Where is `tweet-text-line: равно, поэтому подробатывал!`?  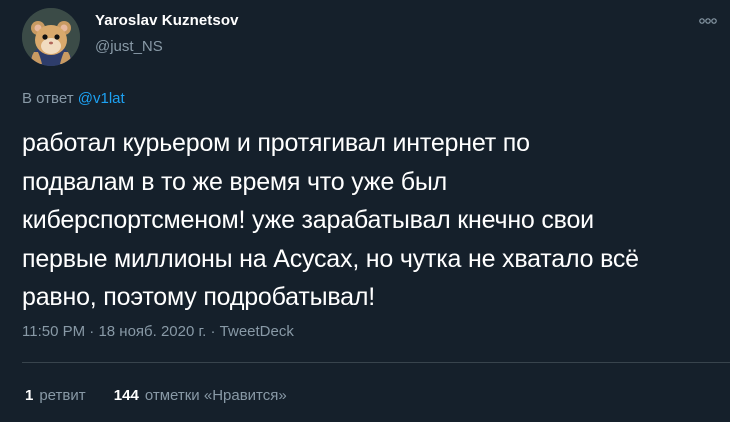 tweet-text-line: равно, поэтому подробатывал! is located at coordinates (198, 297).